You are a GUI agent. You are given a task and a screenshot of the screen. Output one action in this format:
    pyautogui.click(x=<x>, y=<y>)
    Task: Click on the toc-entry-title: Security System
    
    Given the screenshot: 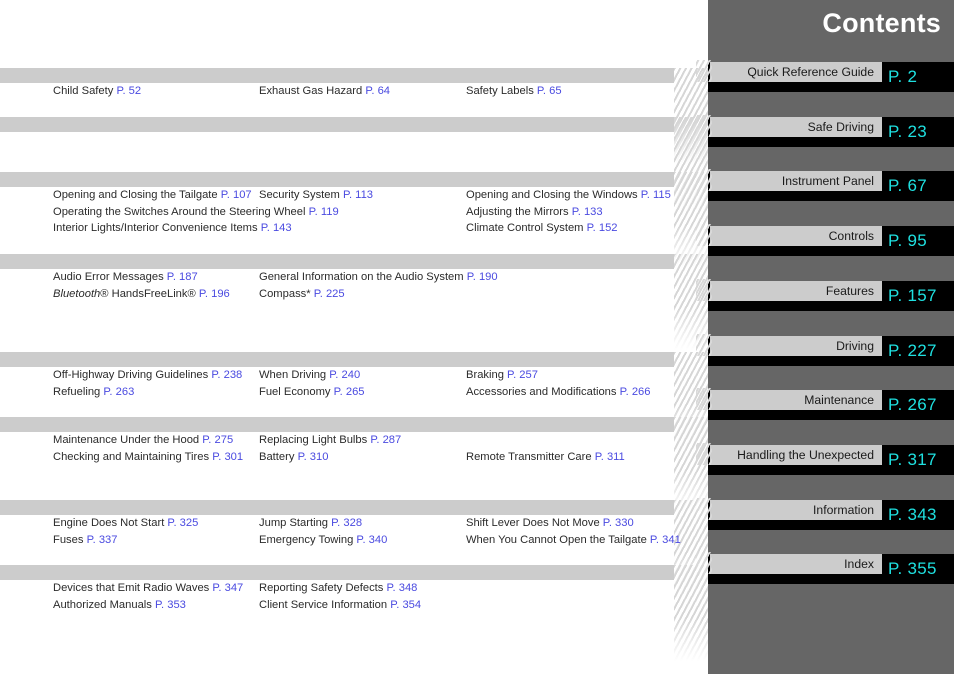 What is the action you would take?
    pyautogui.click(x=301, y=195)
    